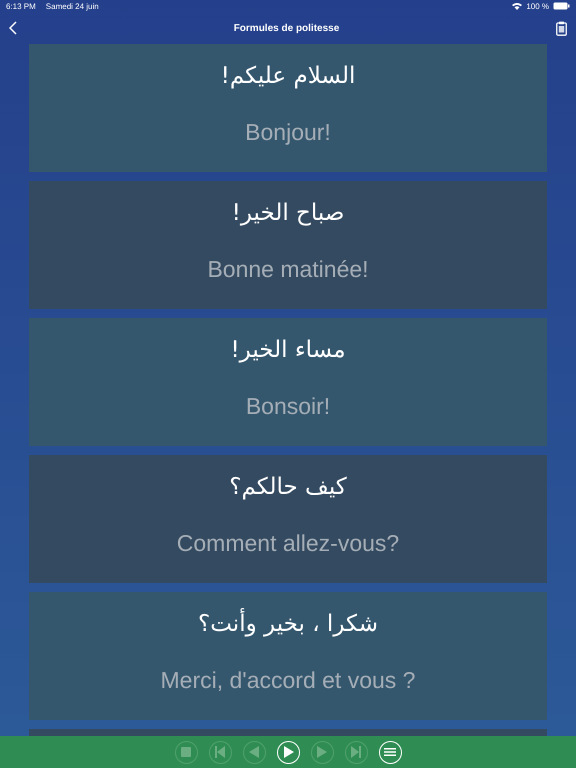  What do you see at coordinates (288, 487) in the screenshot?
I see `arabic-phrase: كيف حالكم؟` at bounding box center [288, 487].